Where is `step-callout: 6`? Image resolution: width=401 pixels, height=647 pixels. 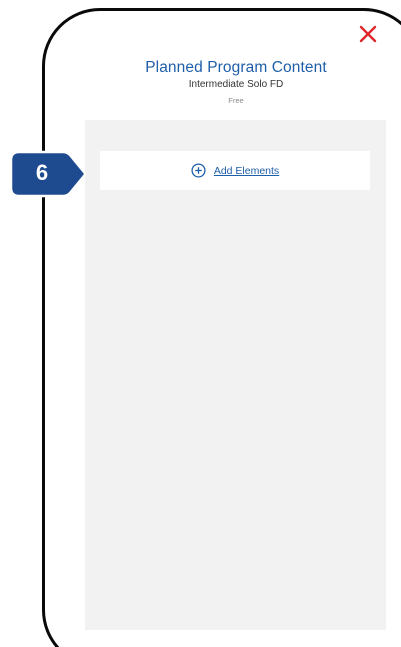
step-callout: 6 is located at coordinates (47, 174).